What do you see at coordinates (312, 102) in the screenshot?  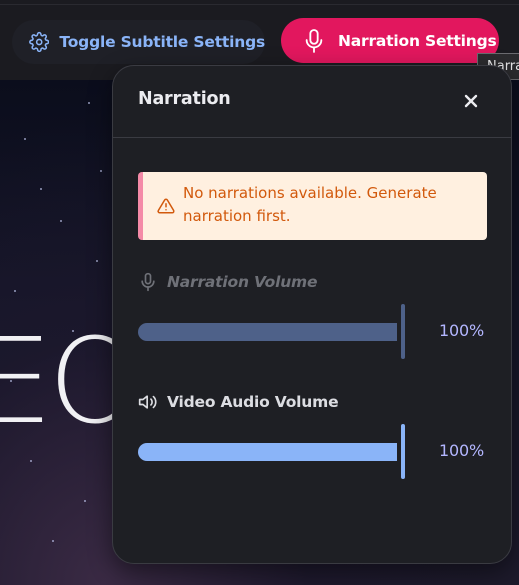 I see `panel-header: Narration` at bounding box center [312, 102].